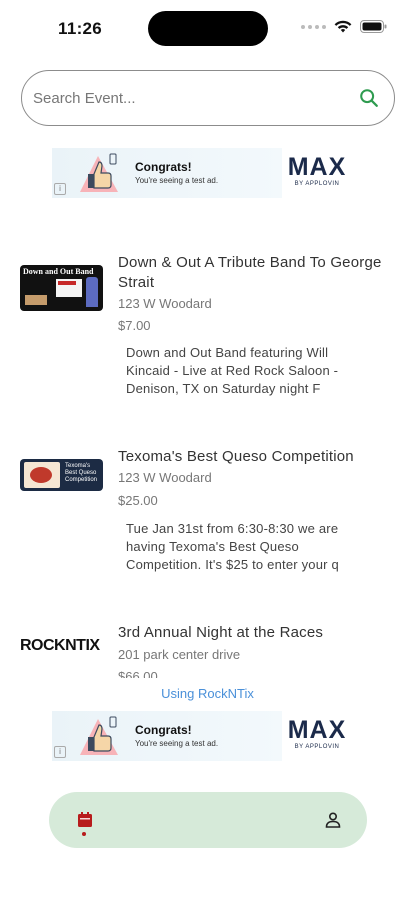 The width and height of the screenshot is (415, 900). Describe the element at coordinates (208, 820) in the screenshot. I see `bottom-navigation` at that location.